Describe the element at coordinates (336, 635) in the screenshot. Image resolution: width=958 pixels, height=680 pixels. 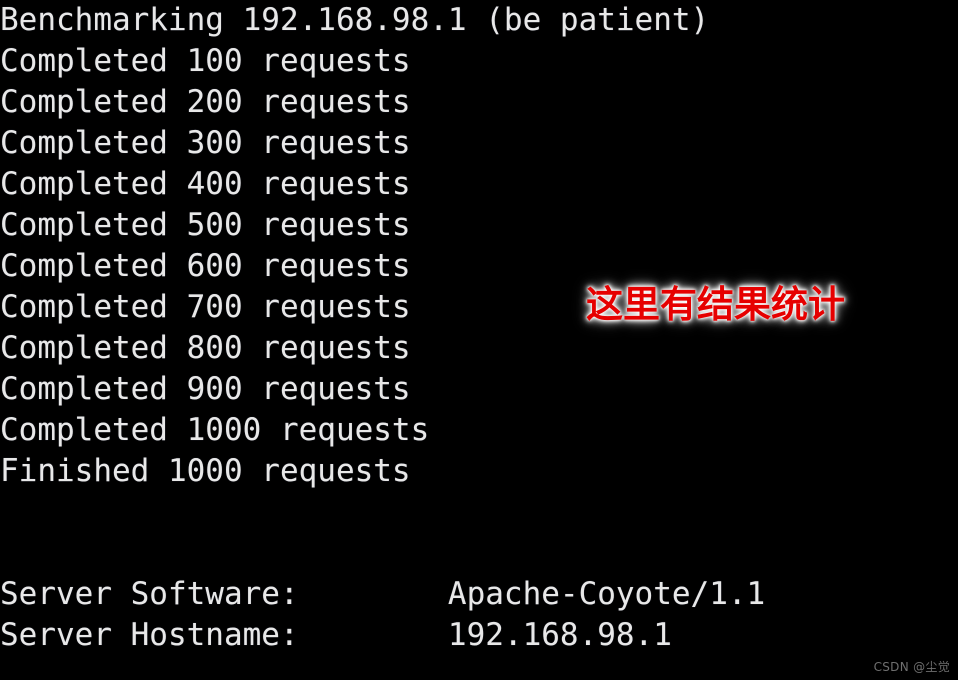
I see `terminal-line-server-hostname: Server Hostname: 192.168.98.1` at that location.